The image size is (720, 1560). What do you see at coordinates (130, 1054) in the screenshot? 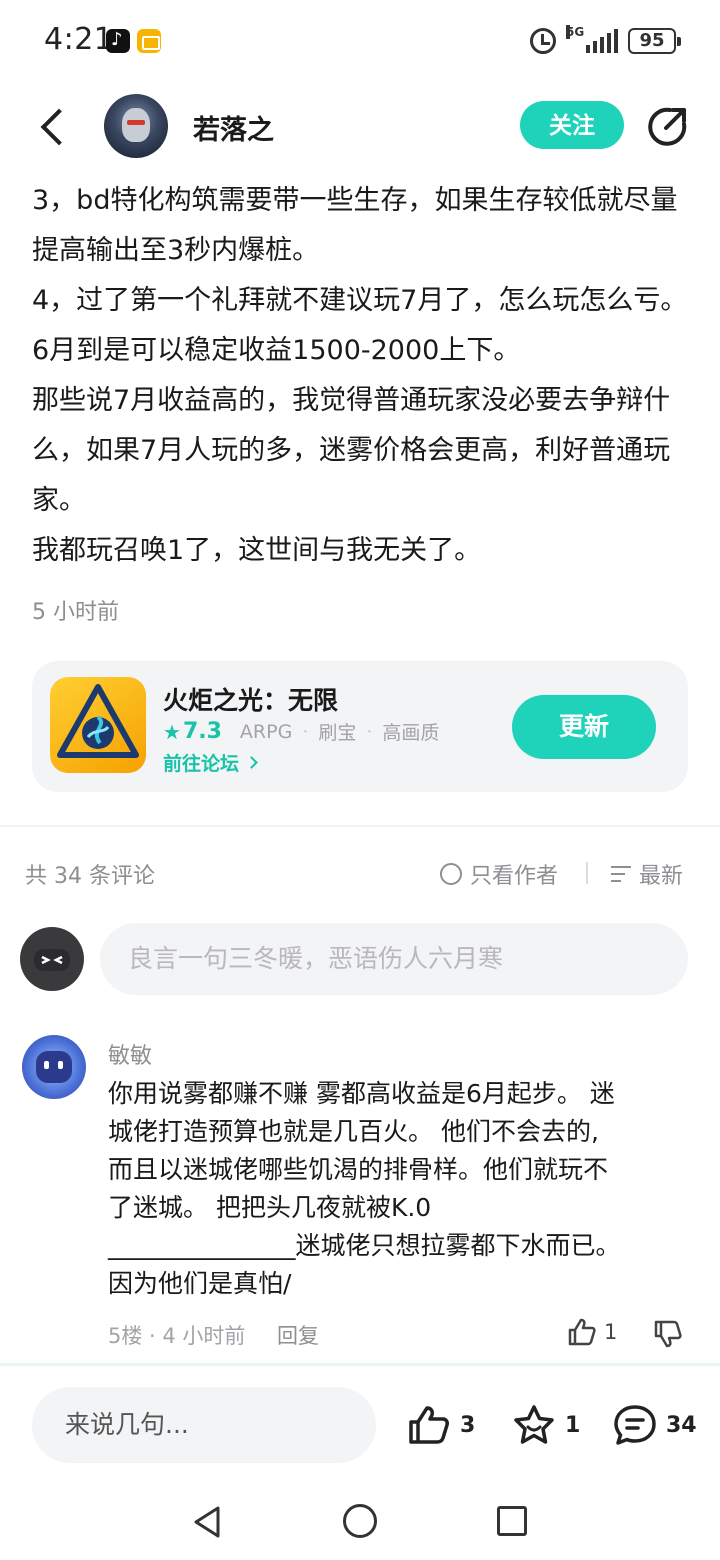
I see `commenter-name: 敏敏` at bounding box center [130, 1054].